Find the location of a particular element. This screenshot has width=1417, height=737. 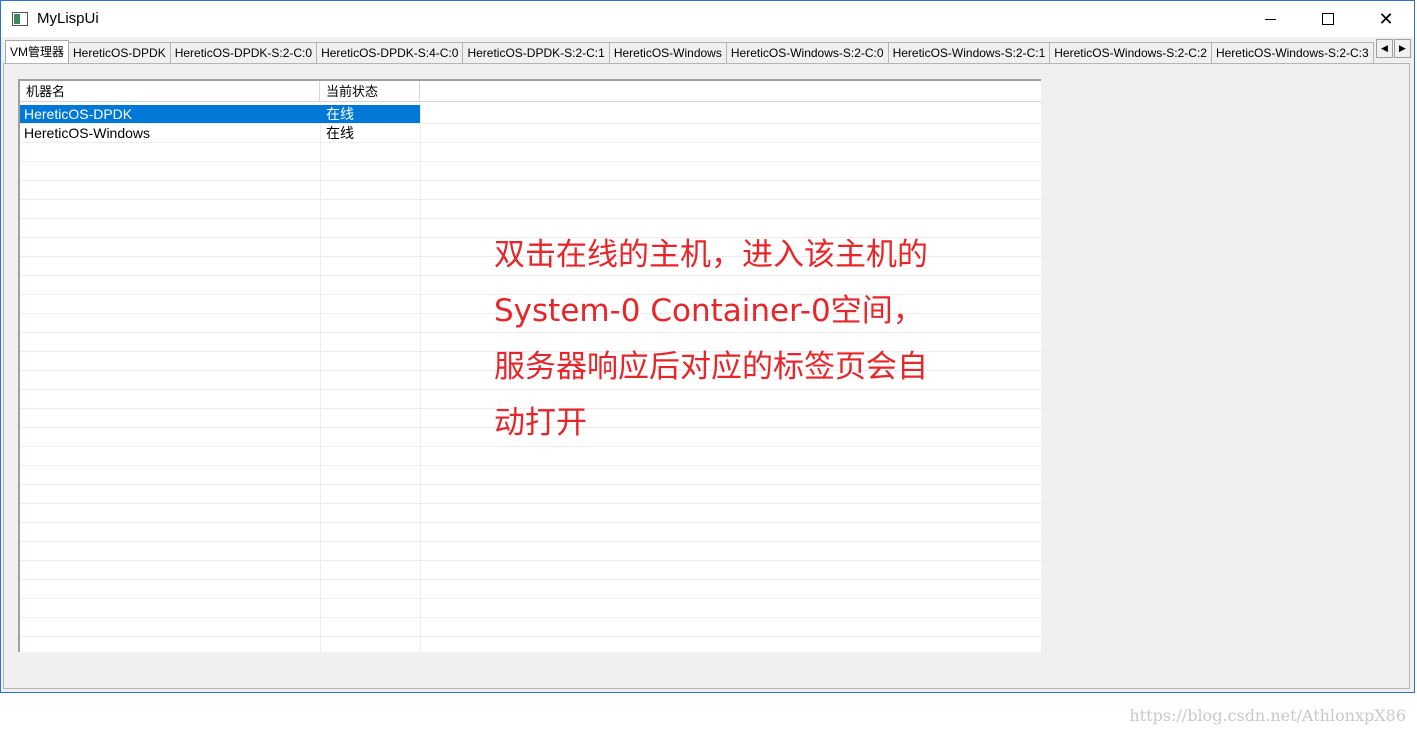

tab-scroll-right-button: ▶ is located at coordinates (1402, 48).